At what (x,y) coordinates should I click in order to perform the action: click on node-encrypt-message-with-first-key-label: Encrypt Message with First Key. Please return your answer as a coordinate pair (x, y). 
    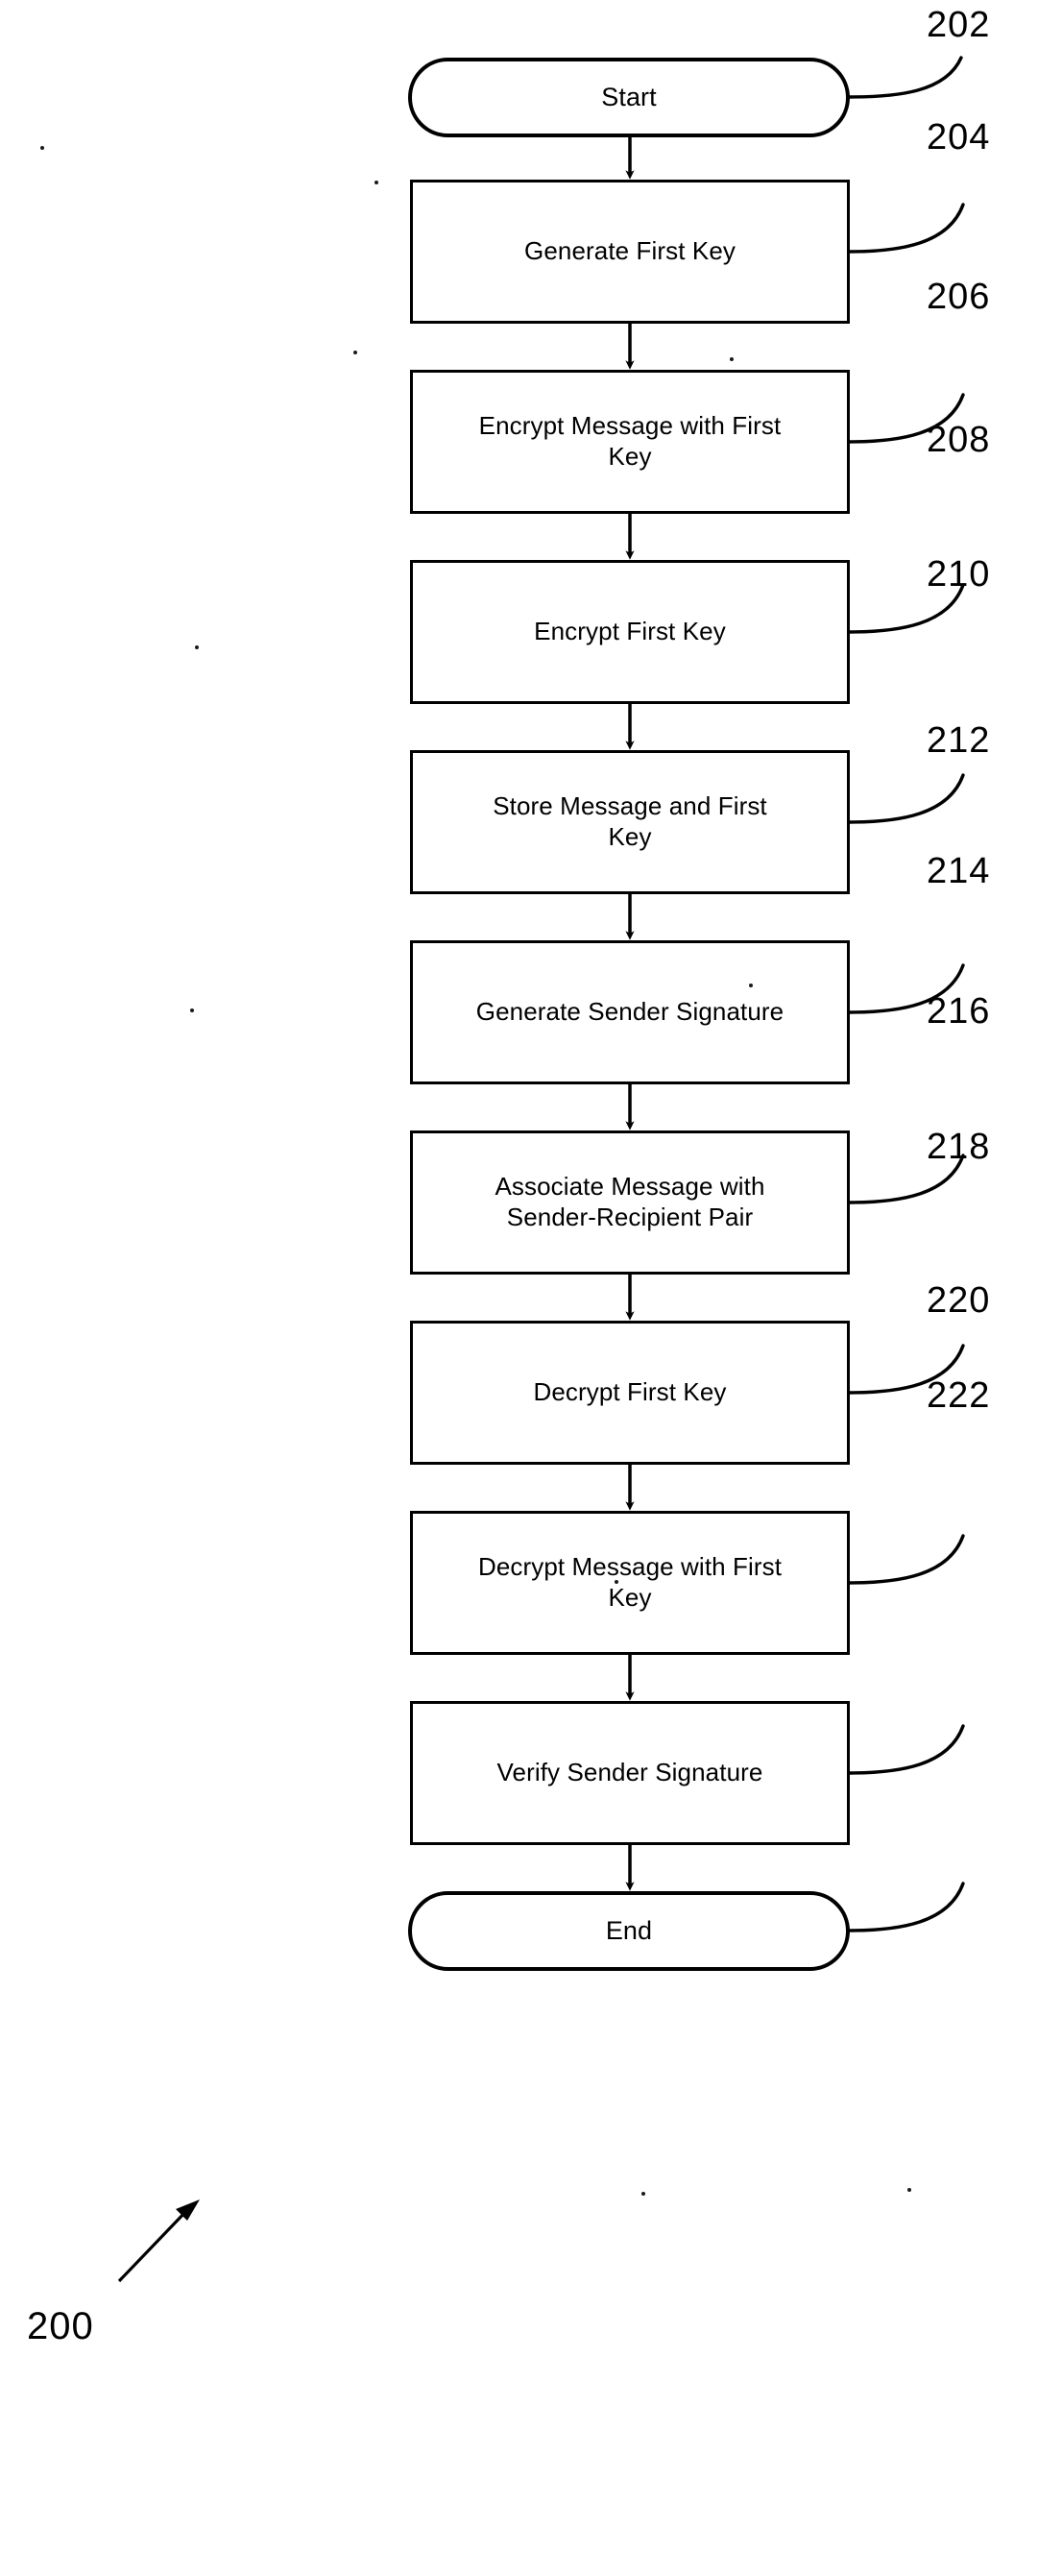
    Looking at the image, I should click on (630, 441).